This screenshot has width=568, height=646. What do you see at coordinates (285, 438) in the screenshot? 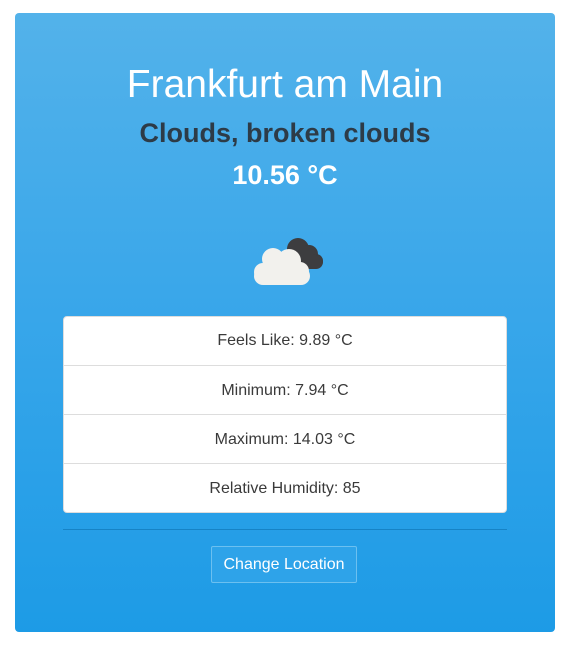
I see `list-item-maximum: Maximum: 14.03 °C` at bounding box center [285, 438].